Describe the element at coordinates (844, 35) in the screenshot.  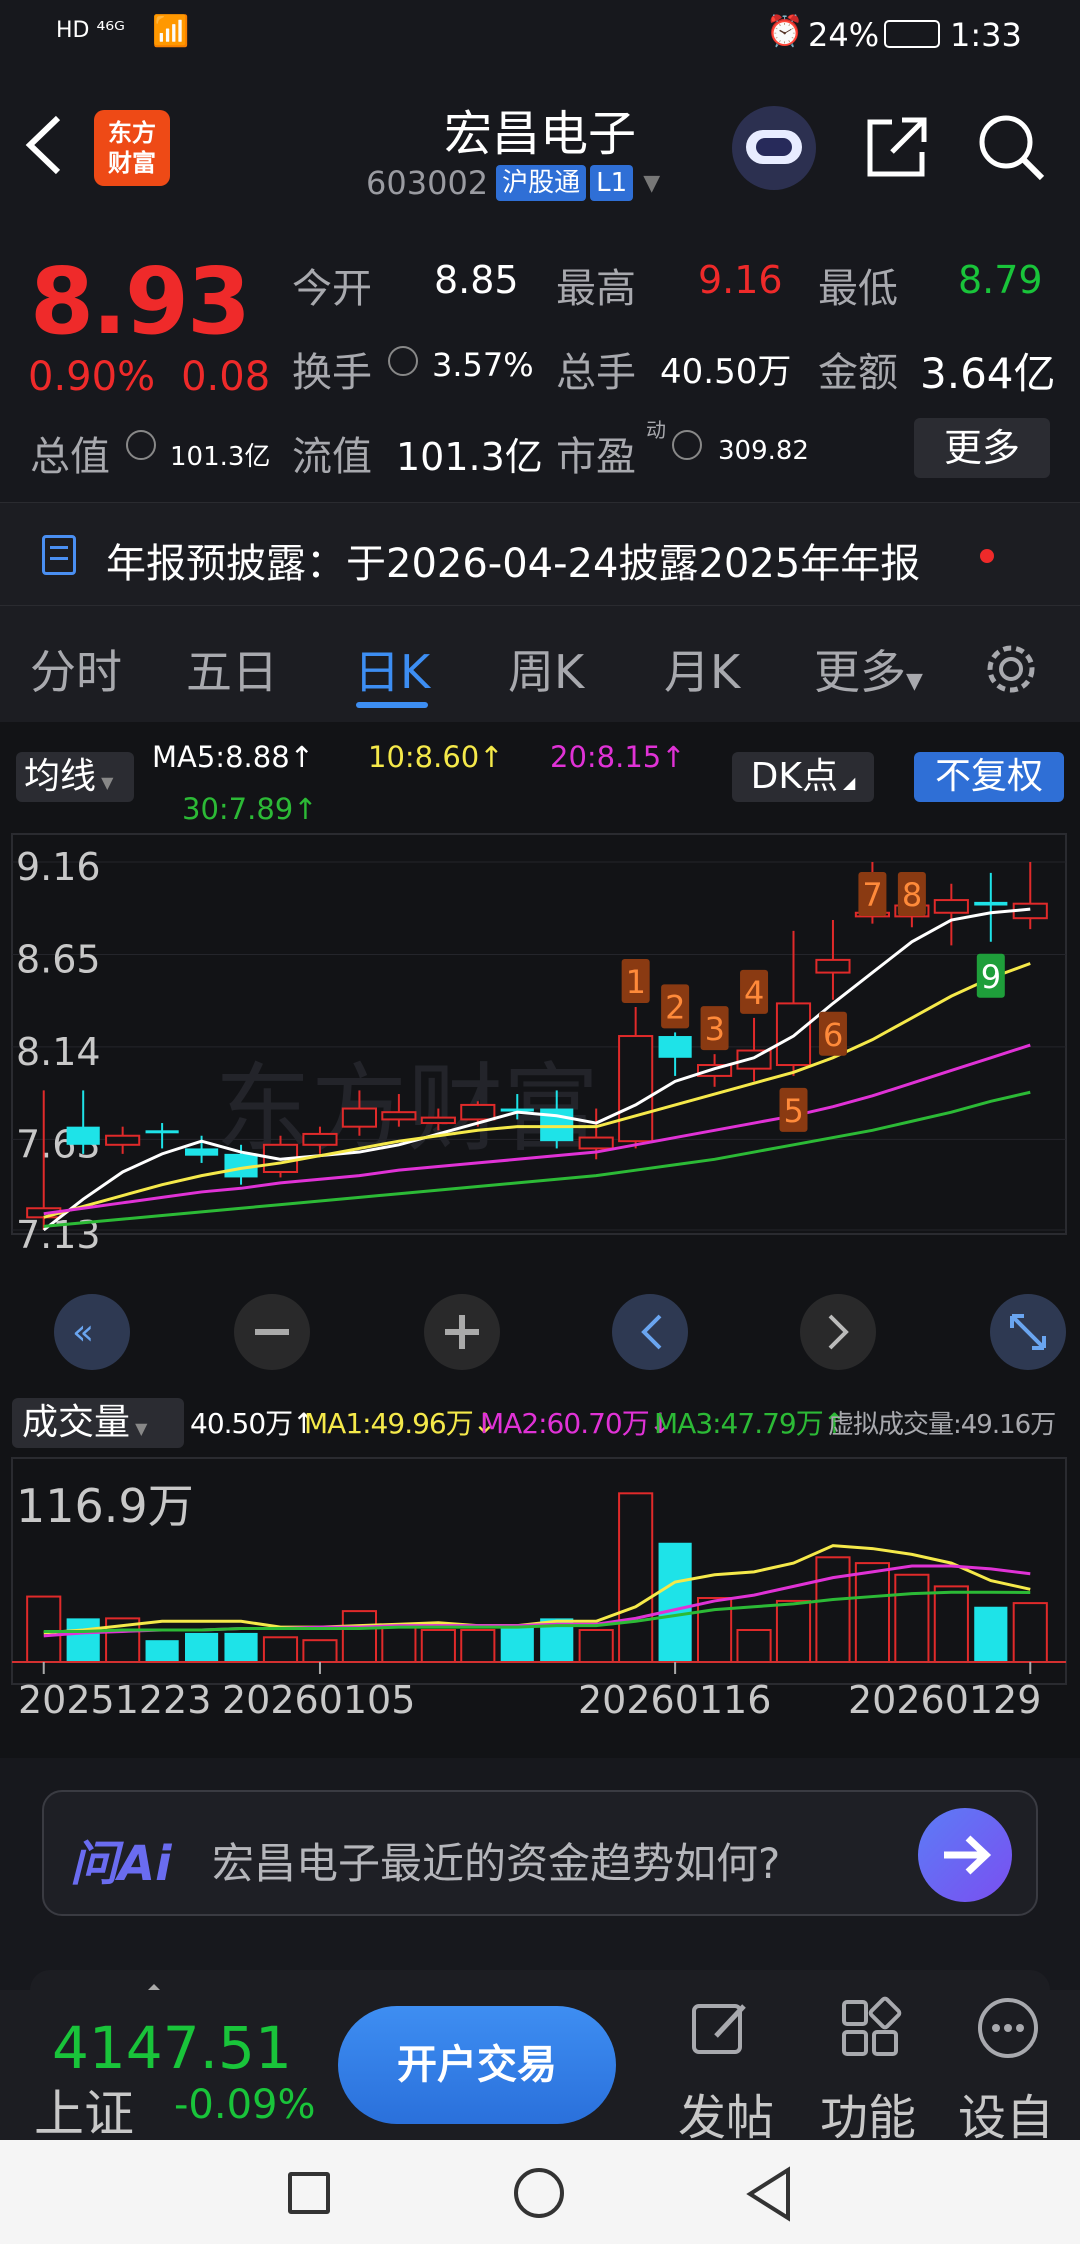
I see `battery-percent: 24%` at that location.